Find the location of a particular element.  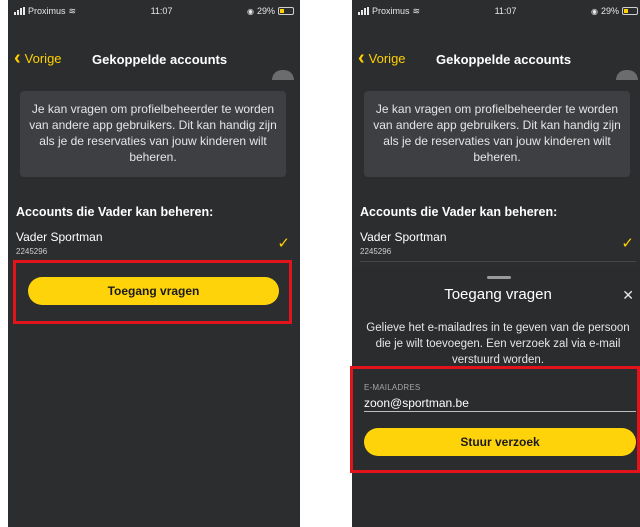

close-icon: ✕ is located at coordinates (628, 295).